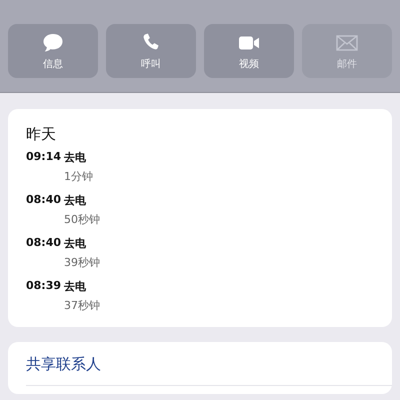 This screenshot has height=400, width=400. What do you see at coordinates (249, 51) in the screenshot?
I see `video-button: 视频` at bounding box center [249, 51].